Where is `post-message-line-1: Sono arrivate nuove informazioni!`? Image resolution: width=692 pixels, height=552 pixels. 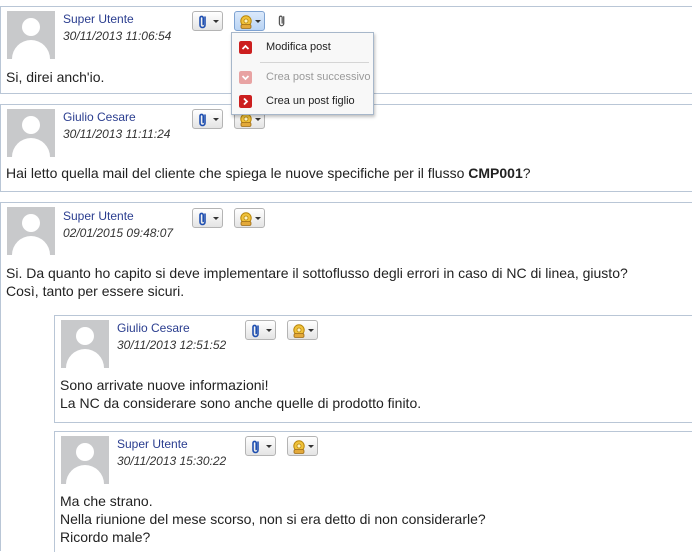
post-message-line-1: Sono arrivate nuove informazioni! is located at coordinates (164, 385).